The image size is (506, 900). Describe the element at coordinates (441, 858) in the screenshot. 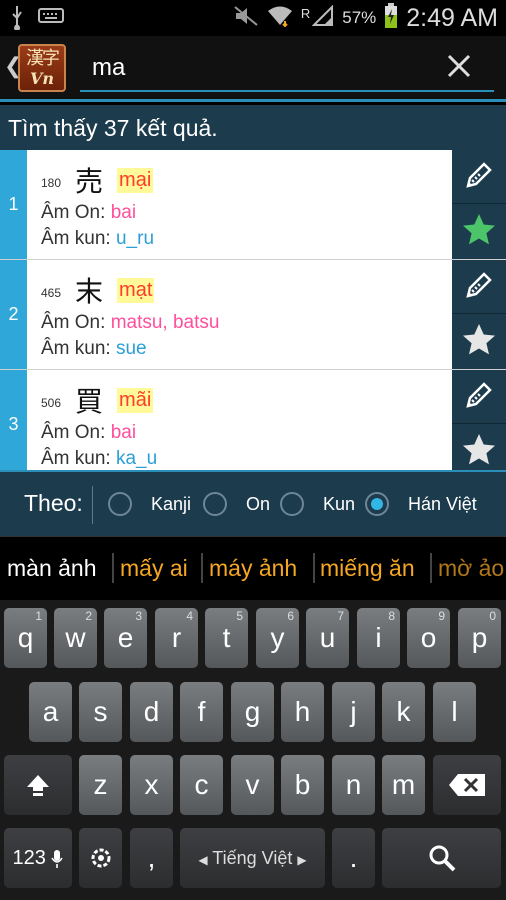

I see `search-key` at that location.